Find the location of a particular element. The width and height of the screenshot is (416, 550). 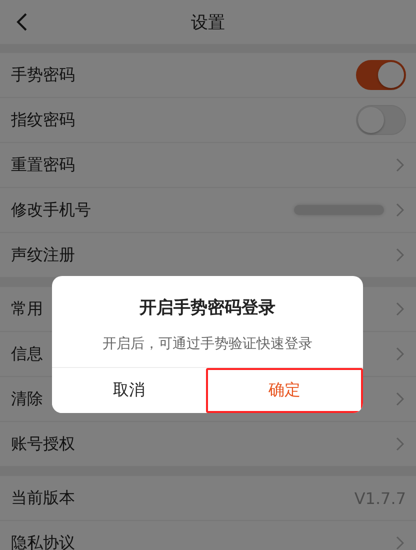

dialog-message: 开启后，可通过手势验证快速登录 is located at coordinates (207, 344).